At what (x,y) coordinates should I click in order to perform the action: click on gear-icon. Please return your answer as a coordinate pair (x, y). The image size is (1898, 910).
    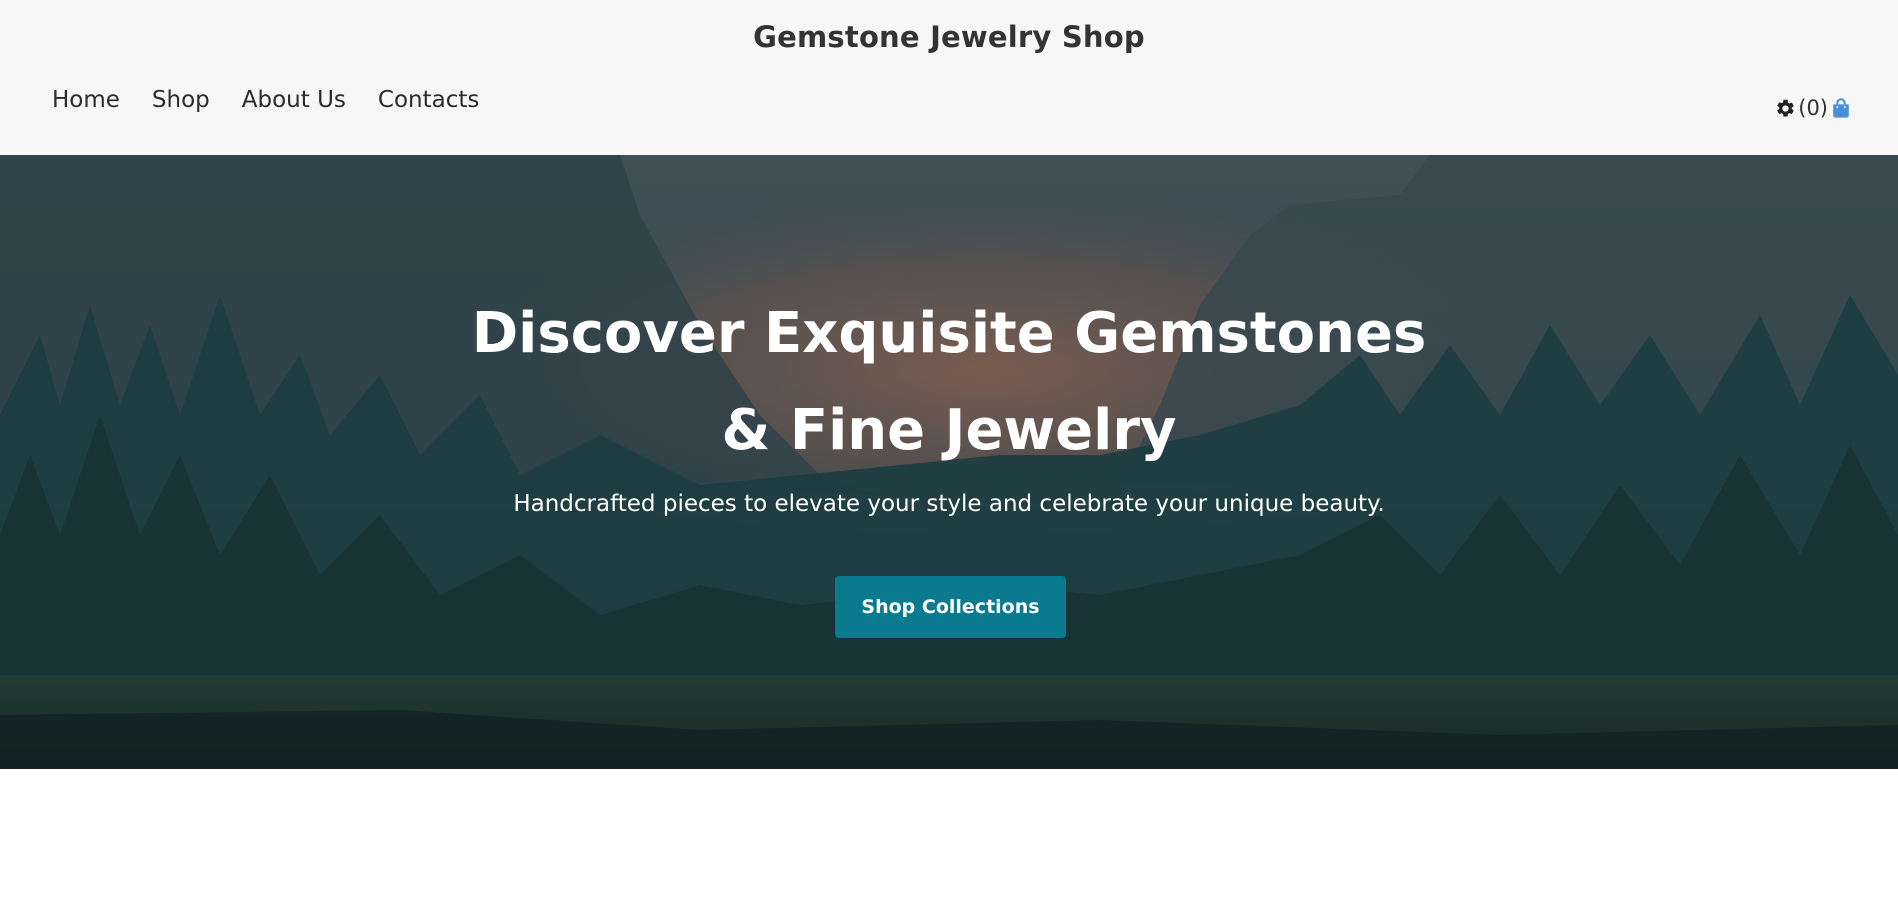
    Looking at the image, I should click on (1785, 108).